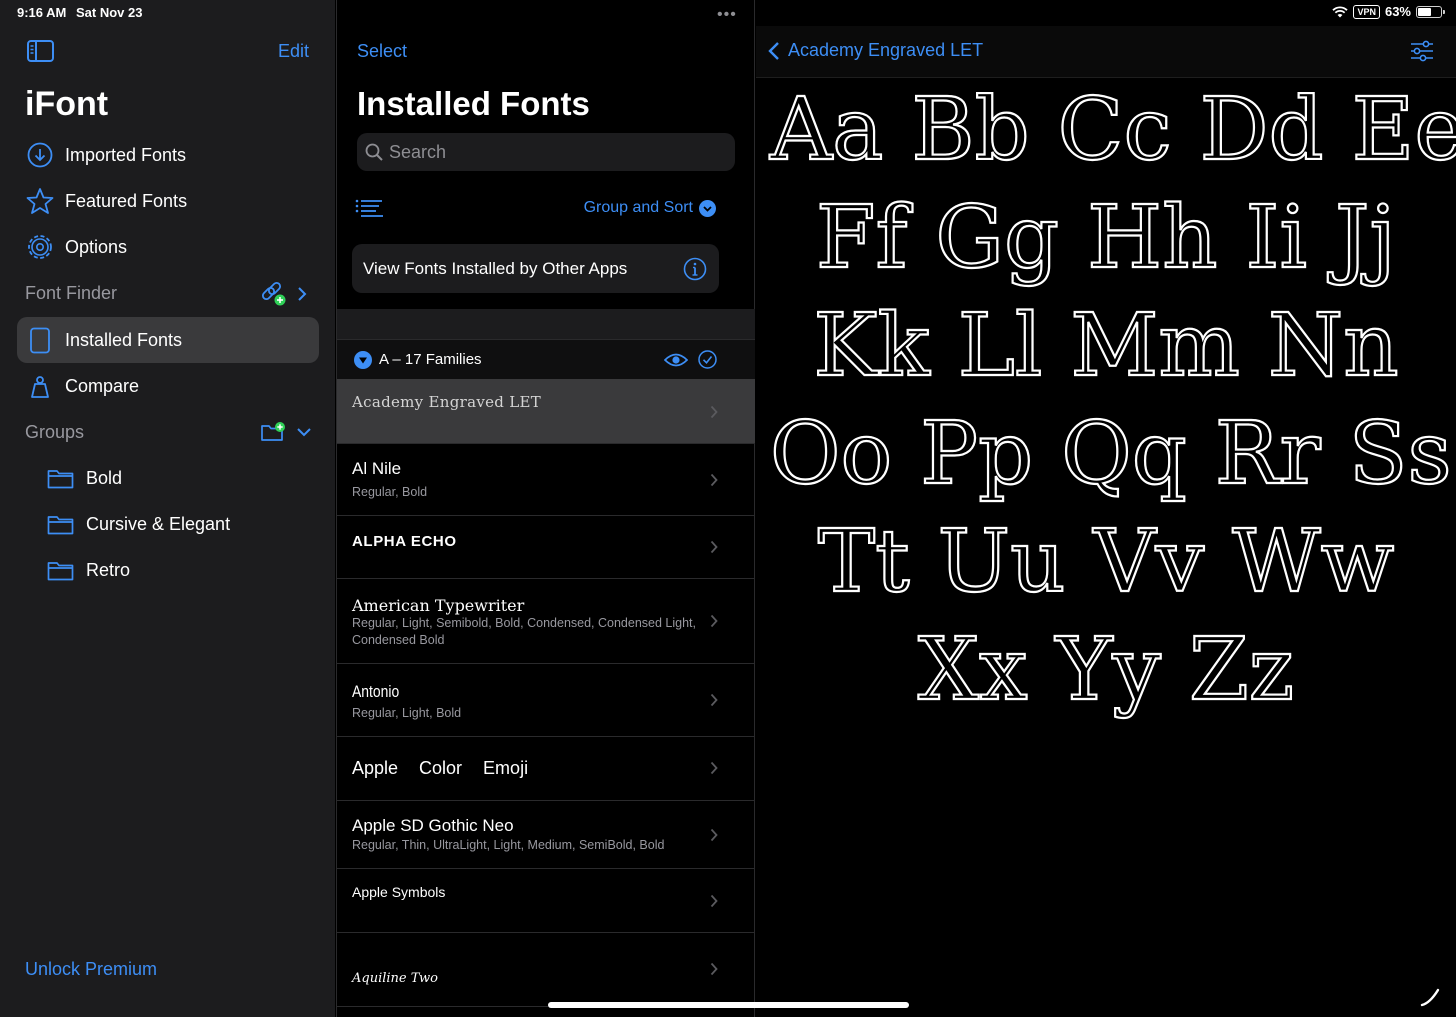 The height and width of the screenshot is (1017, 1456). What do you see at coordinates (1106, 52) in the screenshot?
I see `detail-nav-bar: Academy Engraved LET` at bounding box center [1106, 52].